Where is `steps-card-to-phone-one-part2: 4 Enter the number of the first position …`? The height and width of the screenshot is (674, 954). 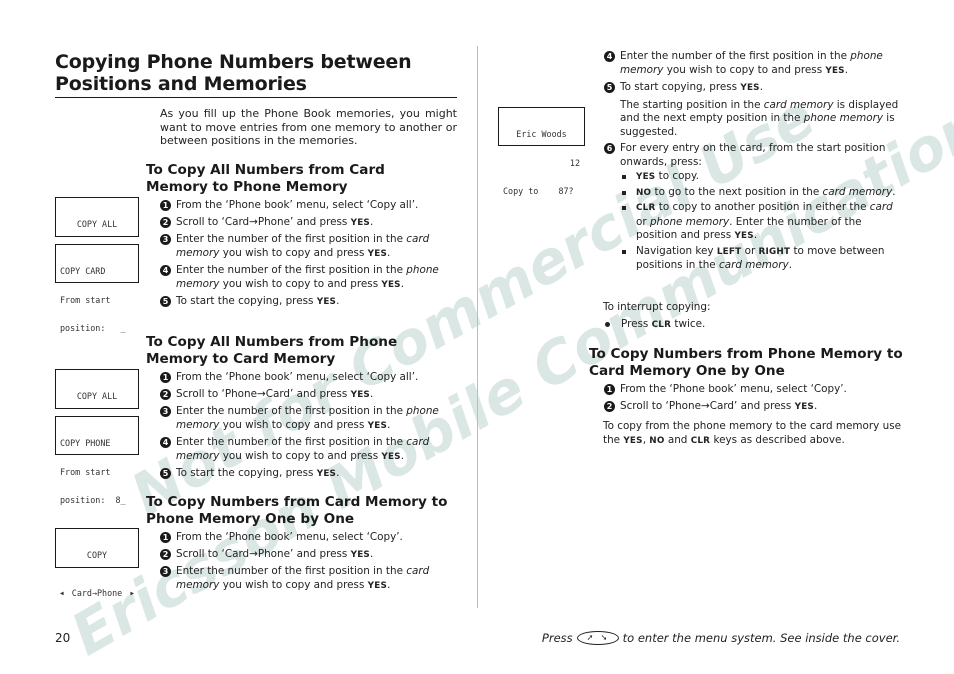 steps-card-to-phone-one-part2: 4 Enter the number of the first position … is located at coordinates (754, 163).